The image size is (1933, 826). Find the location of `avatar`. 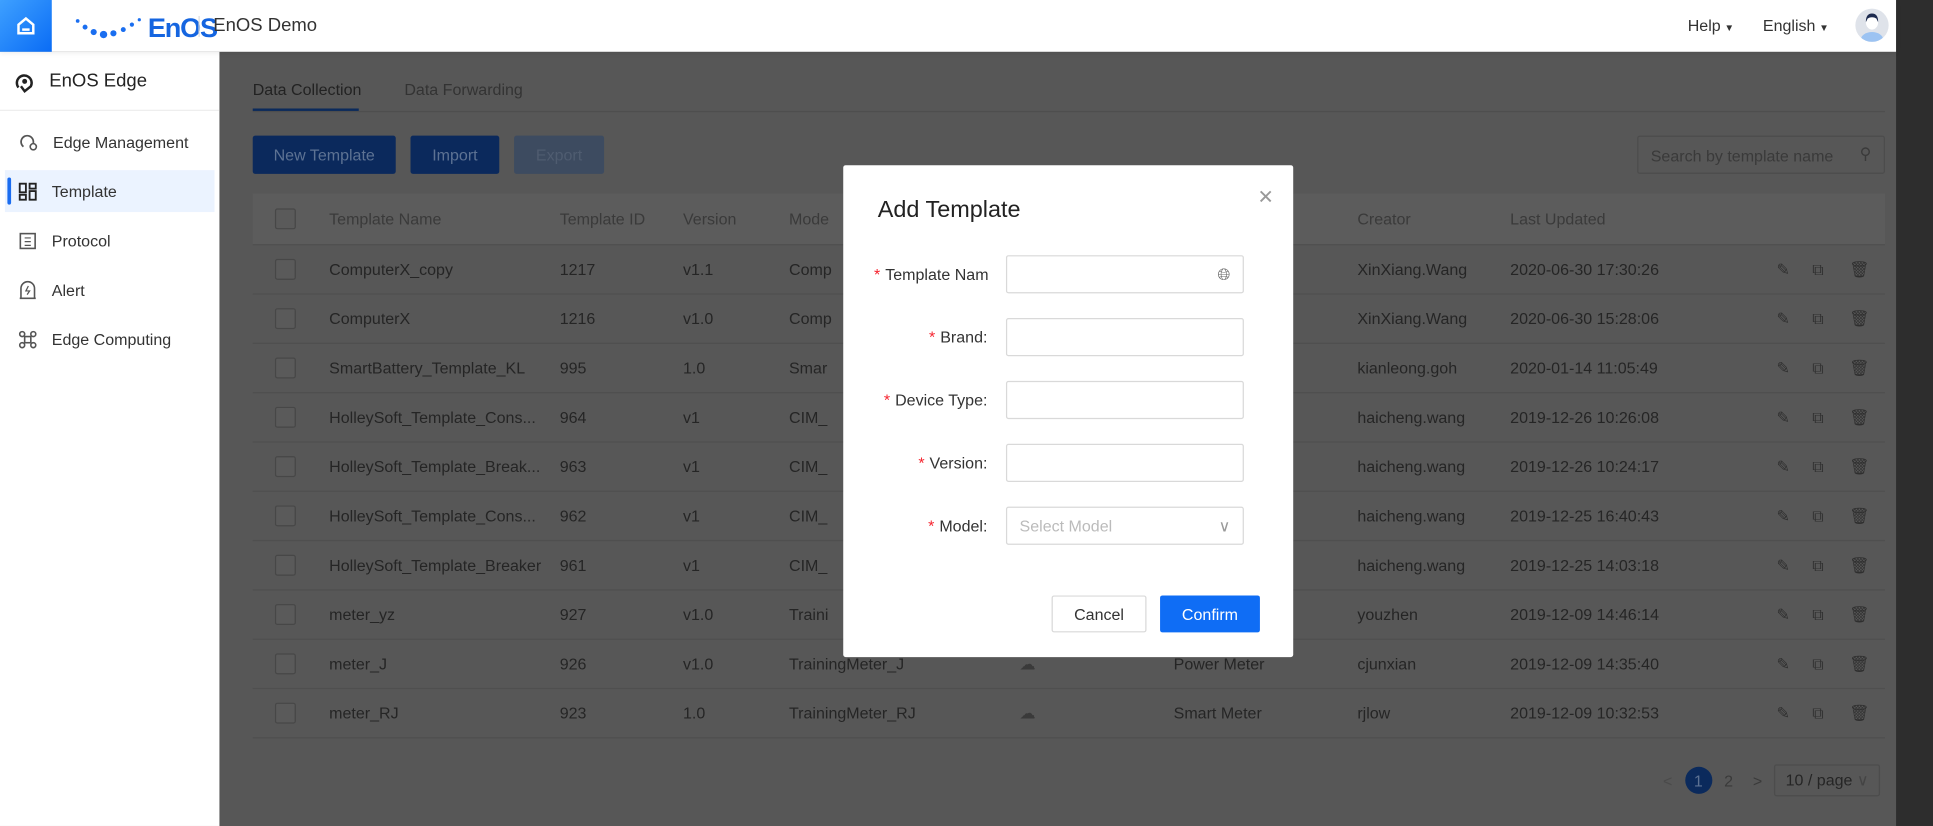

avatar is located at coordinates (1872, 25).